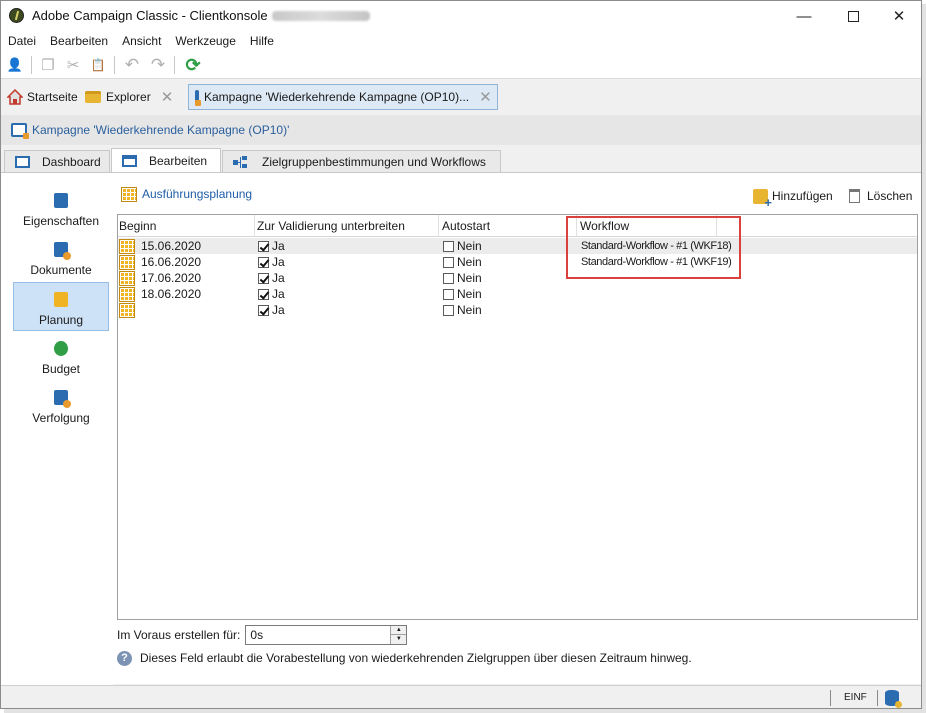  Describe the element at coordinates (141, 41) in the screenshot. I see `menu-view: Ansicht` at that location.